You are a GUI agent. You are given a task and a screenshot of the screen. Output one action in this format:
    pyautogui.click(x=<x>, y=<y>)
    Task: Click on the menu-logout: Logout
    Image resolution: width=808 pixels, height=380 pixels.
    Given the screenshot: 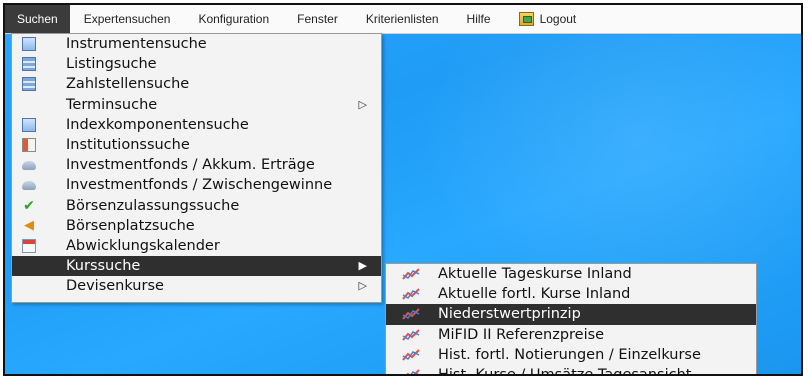 What is the action you would take?
    pyautogui.click(x=548, y=19)
    